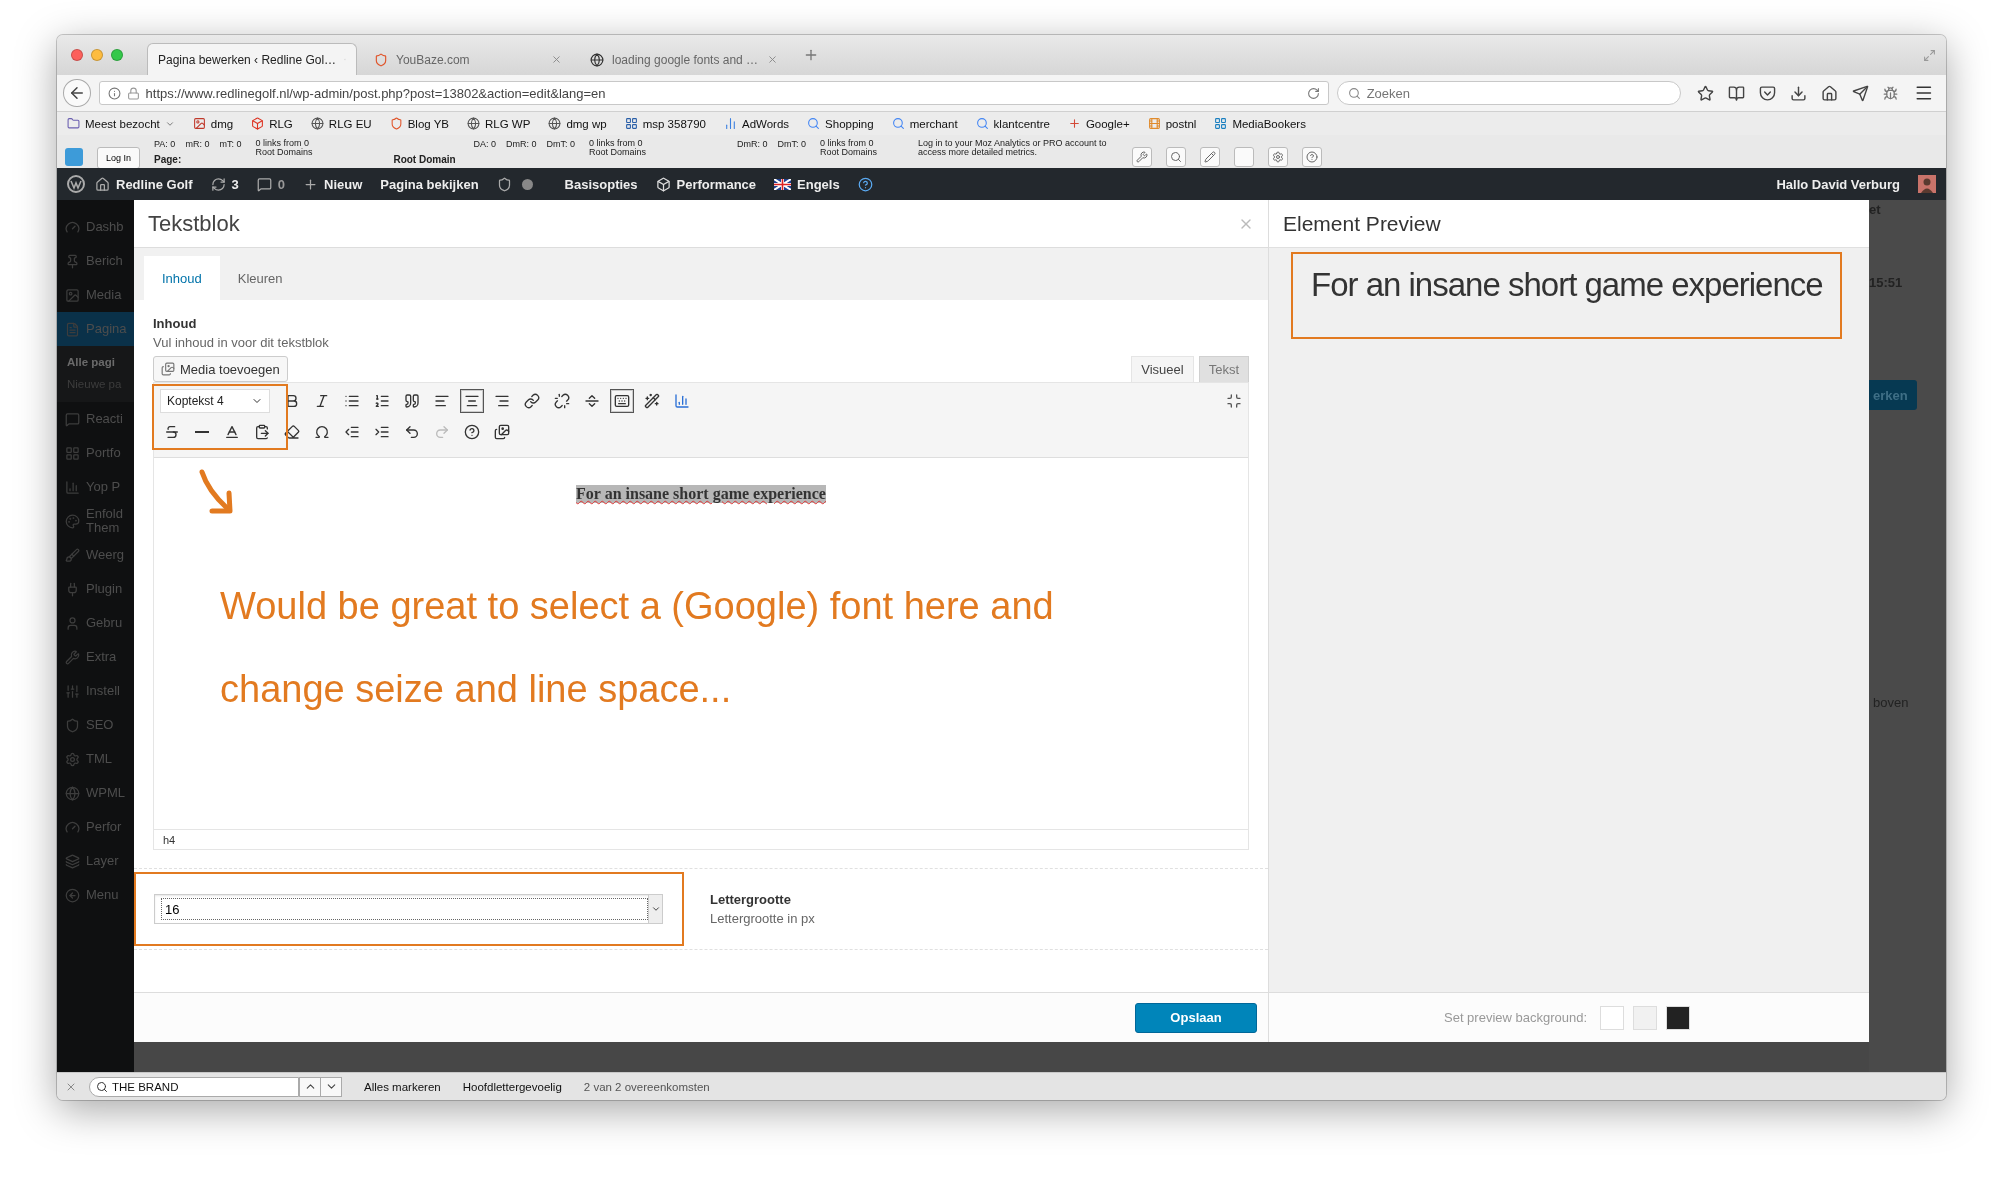 The height and width of the screenshot is (1180, 2002). Describe the element at coordinates (502, 432) in the screenshot. I see `gallery-icon` at that location.